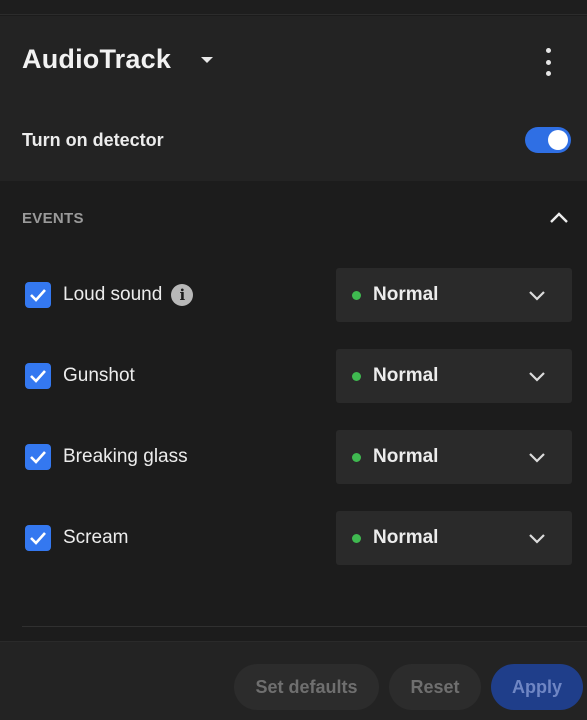 The height and width of the screenshot is (720, 587). I want to click on more-options-icon, so click(548, 62).